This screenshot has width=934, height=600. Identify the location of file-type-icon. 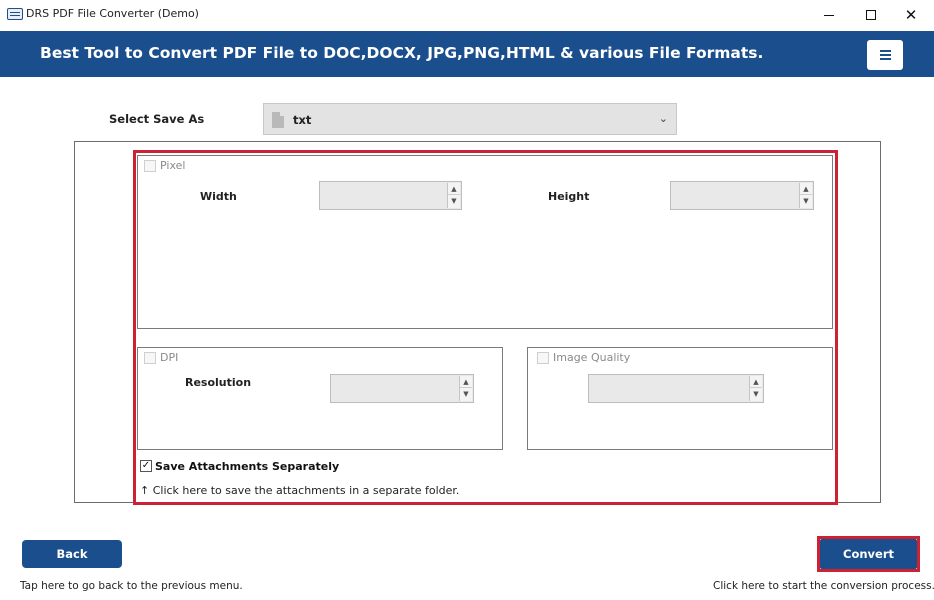
(278, 120).